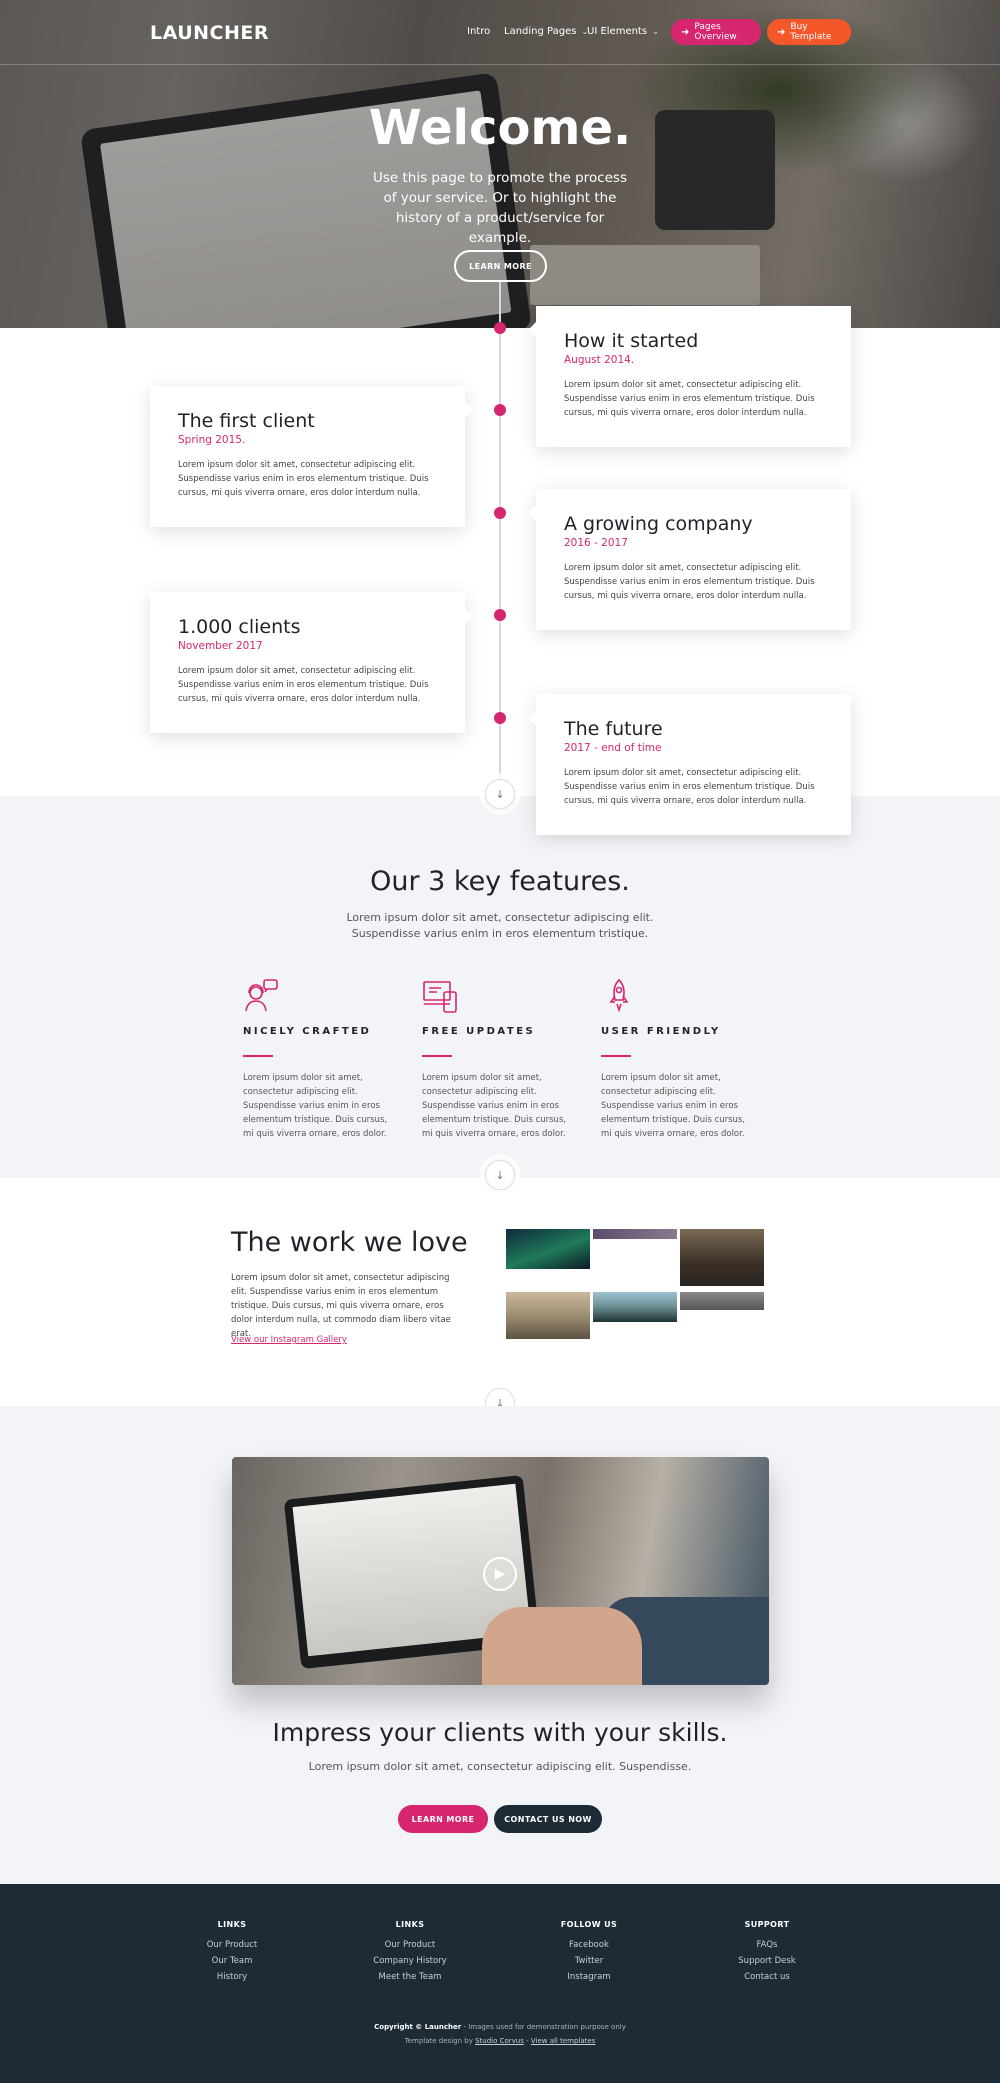 The image size is (1000, 2083). What do you see at coordinates (617, 31) in the screenshot?
I see `nav-ui-elements-label: UI Elements` at bounding box center [617, 31].